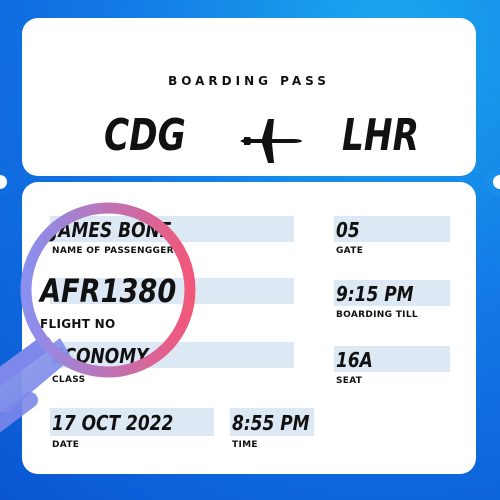 The image size is (500, 500). I want to click on boarding-till-value: 9:15 PM, so click(375, 294).